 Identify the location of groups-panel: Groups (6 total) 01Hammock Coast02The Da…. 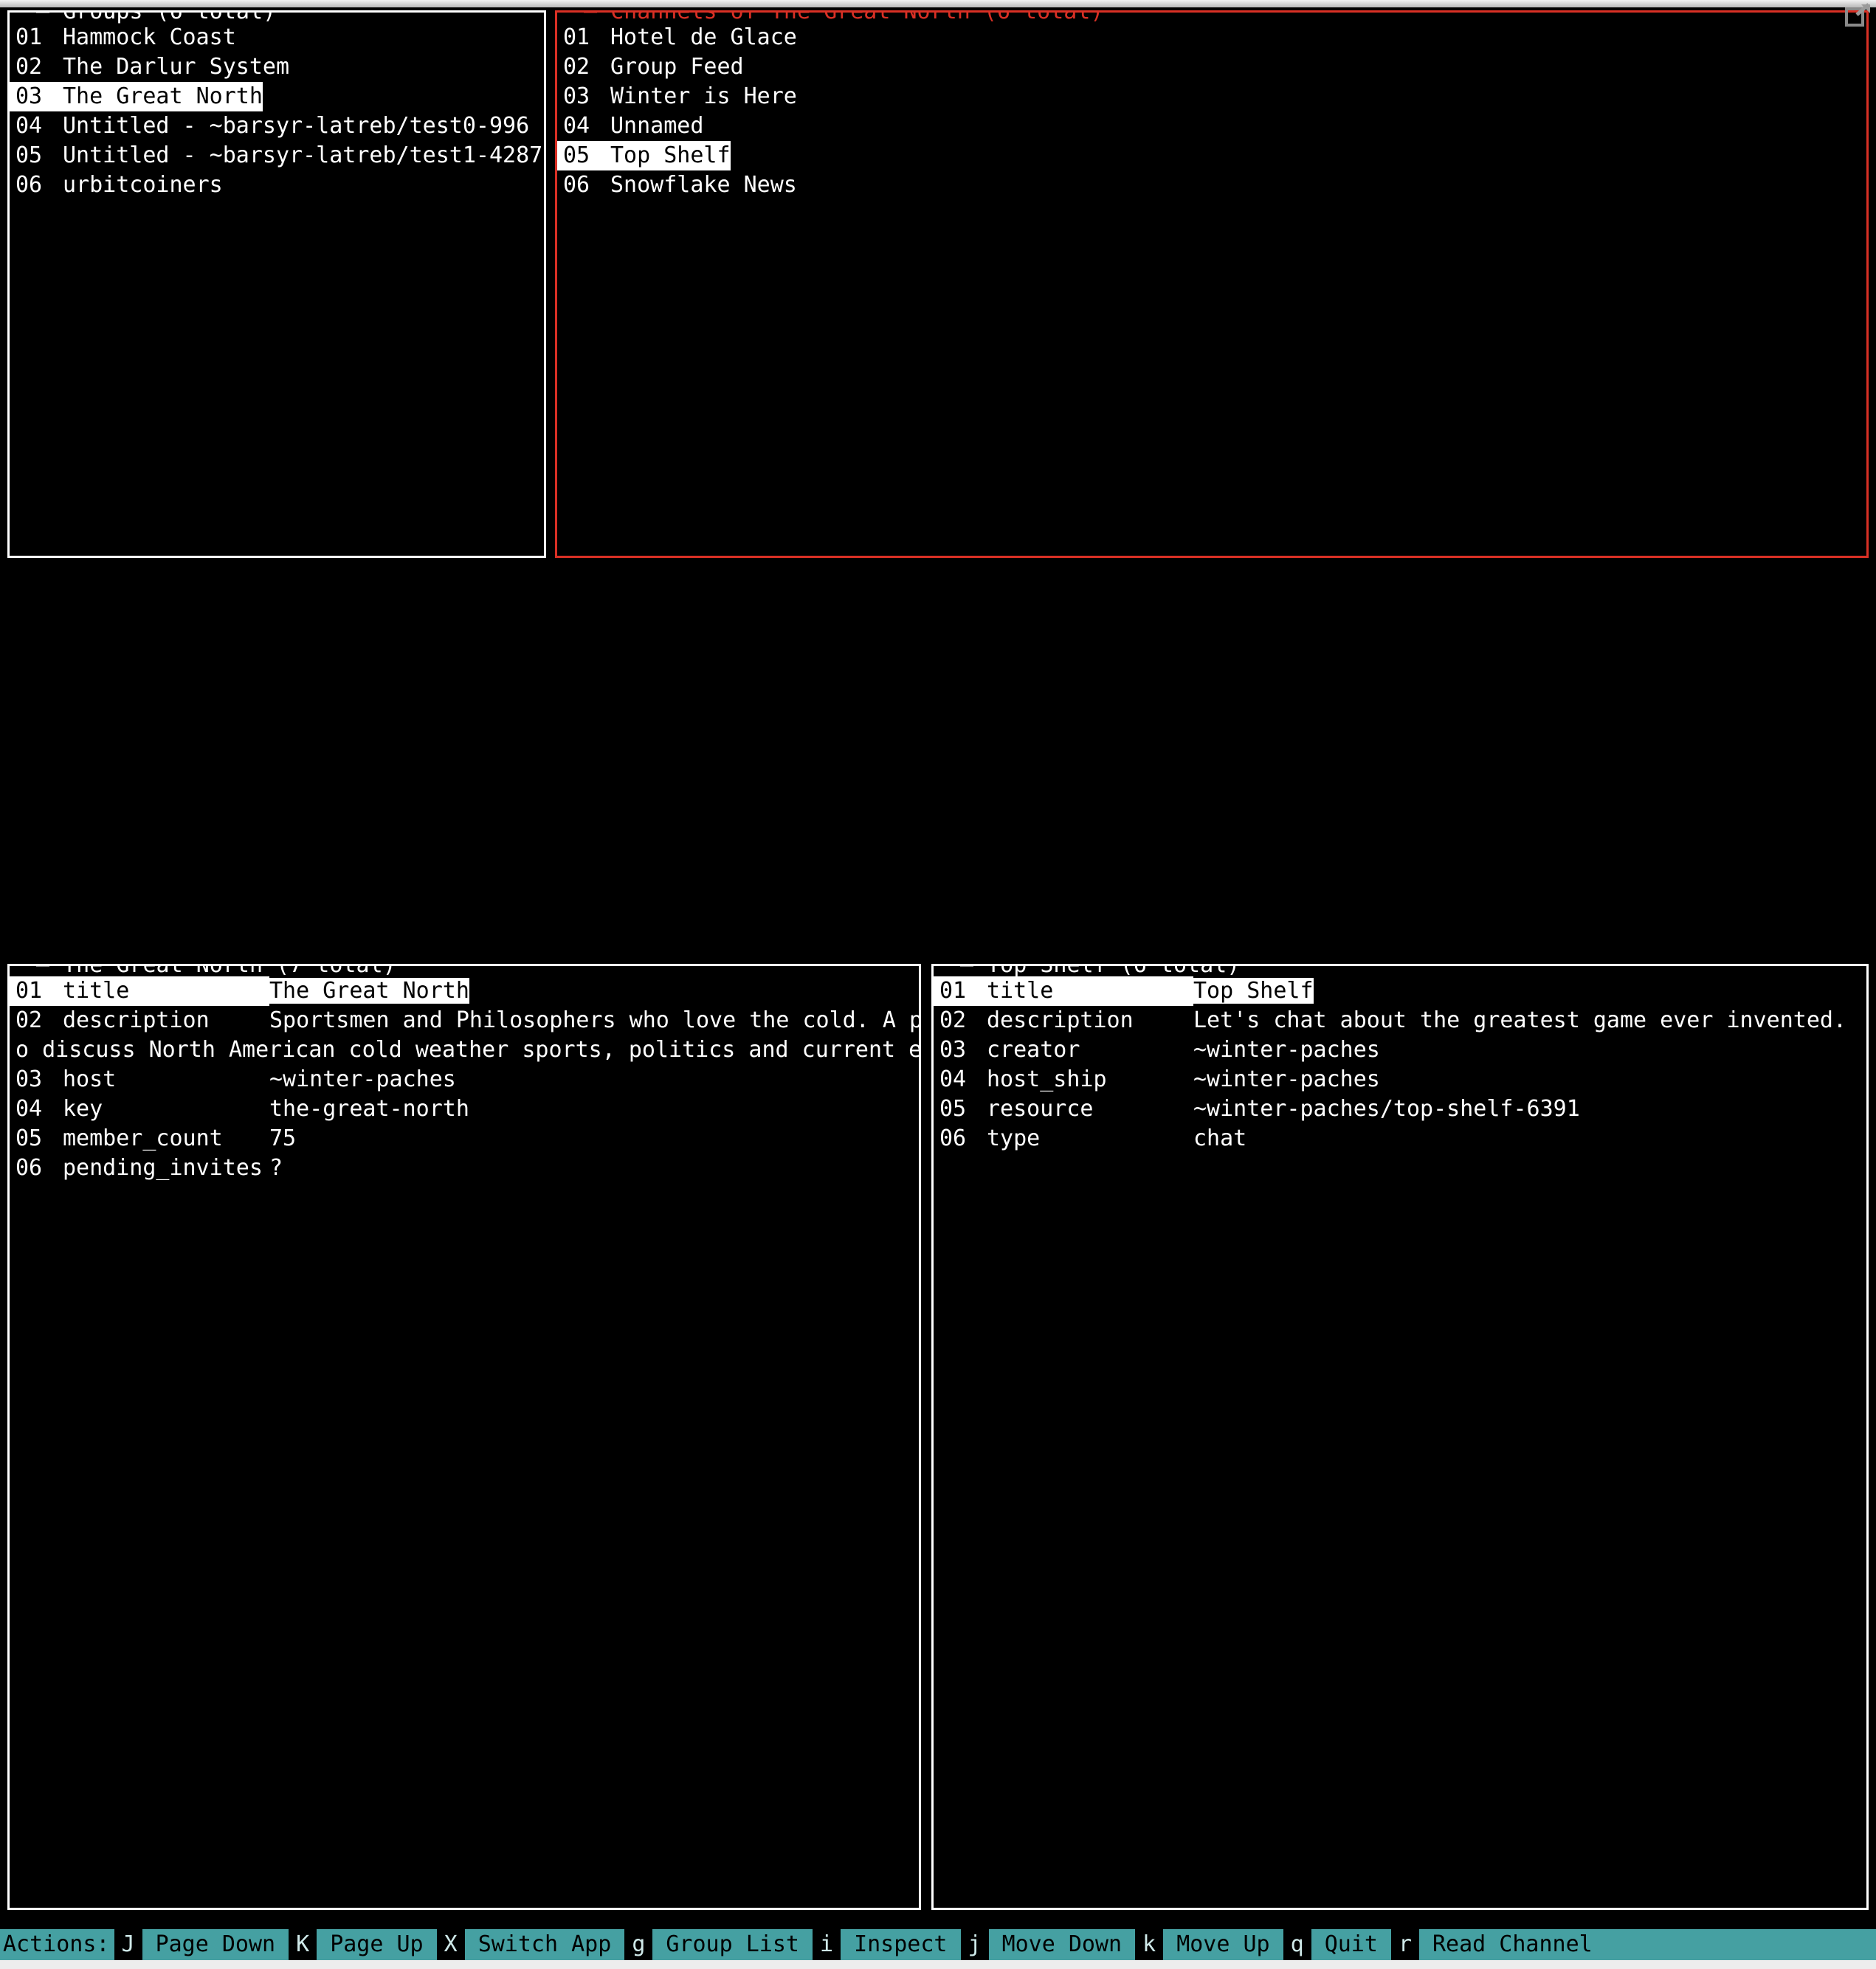
(276, 284).